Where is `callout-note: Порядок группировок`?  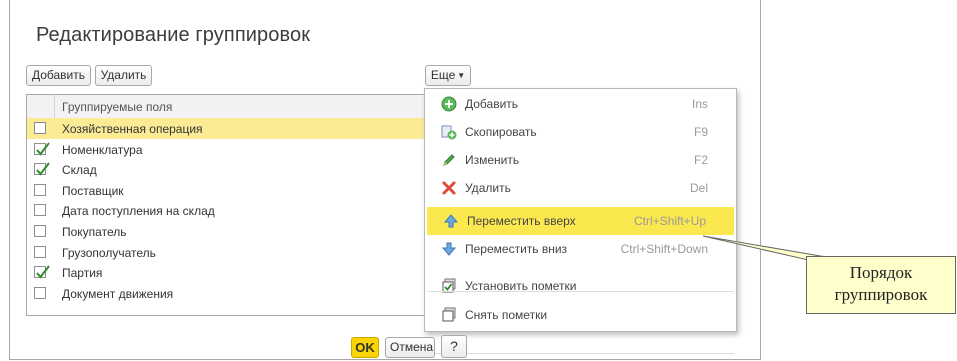
callout-note: Порядок группировок is located at coordinates (881, 285).